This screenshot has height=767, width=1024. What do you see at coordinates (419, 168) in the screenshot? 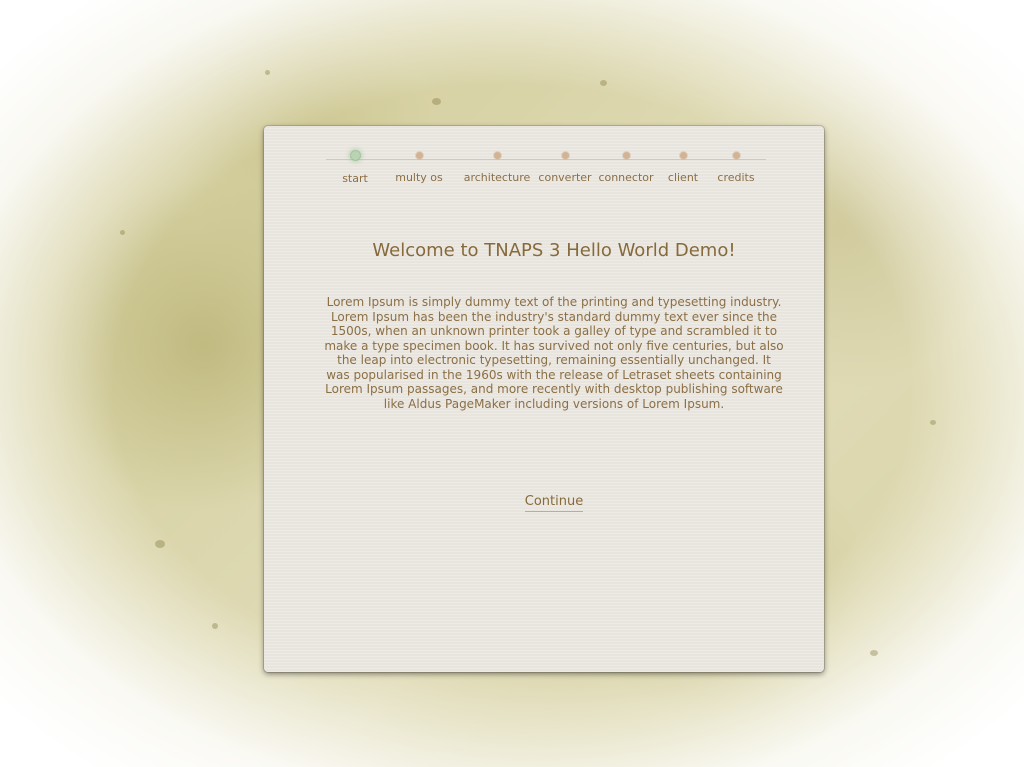
I see `step-multy-os: multy os` at bounding box center [419, 168].